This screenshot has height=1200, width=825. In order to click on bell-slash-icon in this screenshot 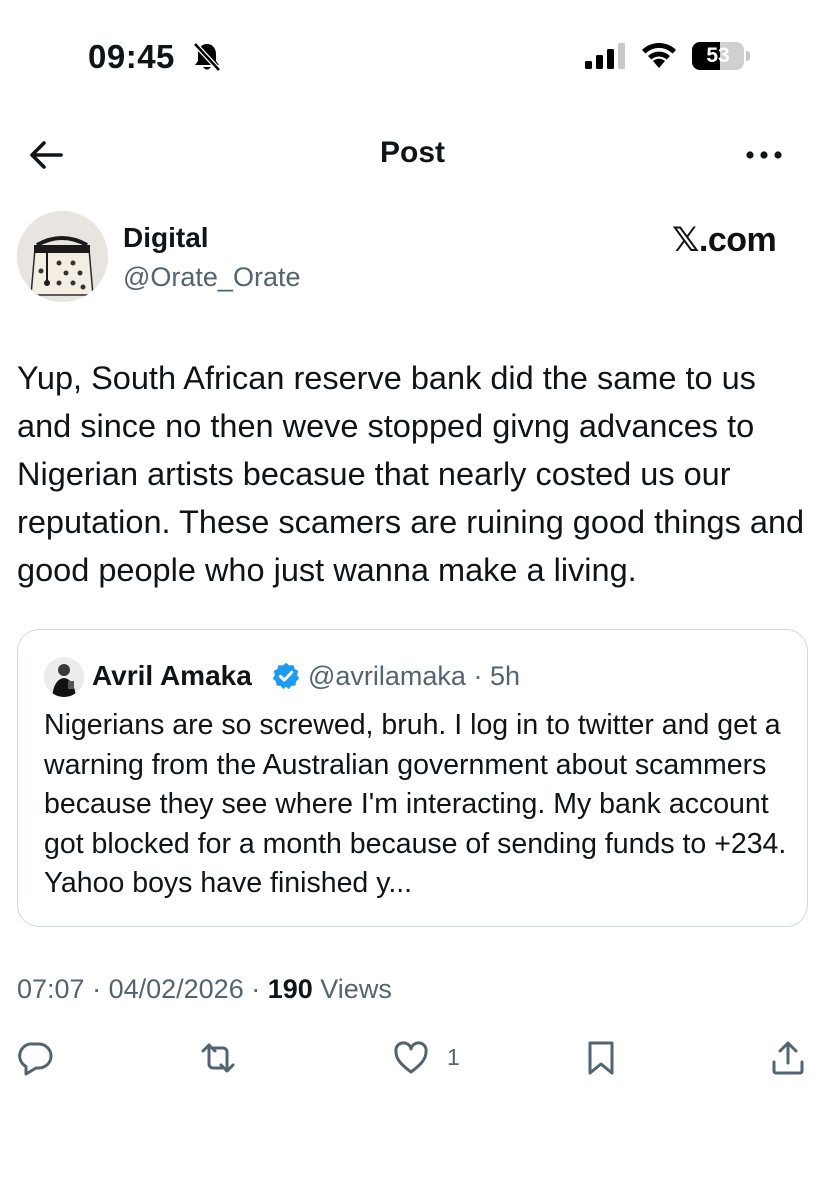, I will do `click(207, 57)`.